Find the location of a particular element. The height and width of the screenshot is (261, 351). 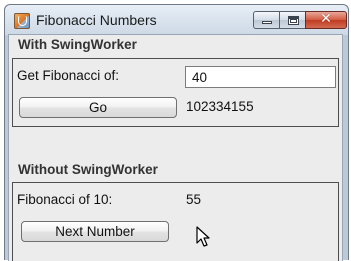

maximize-icon is located at coordinates (293, 20).